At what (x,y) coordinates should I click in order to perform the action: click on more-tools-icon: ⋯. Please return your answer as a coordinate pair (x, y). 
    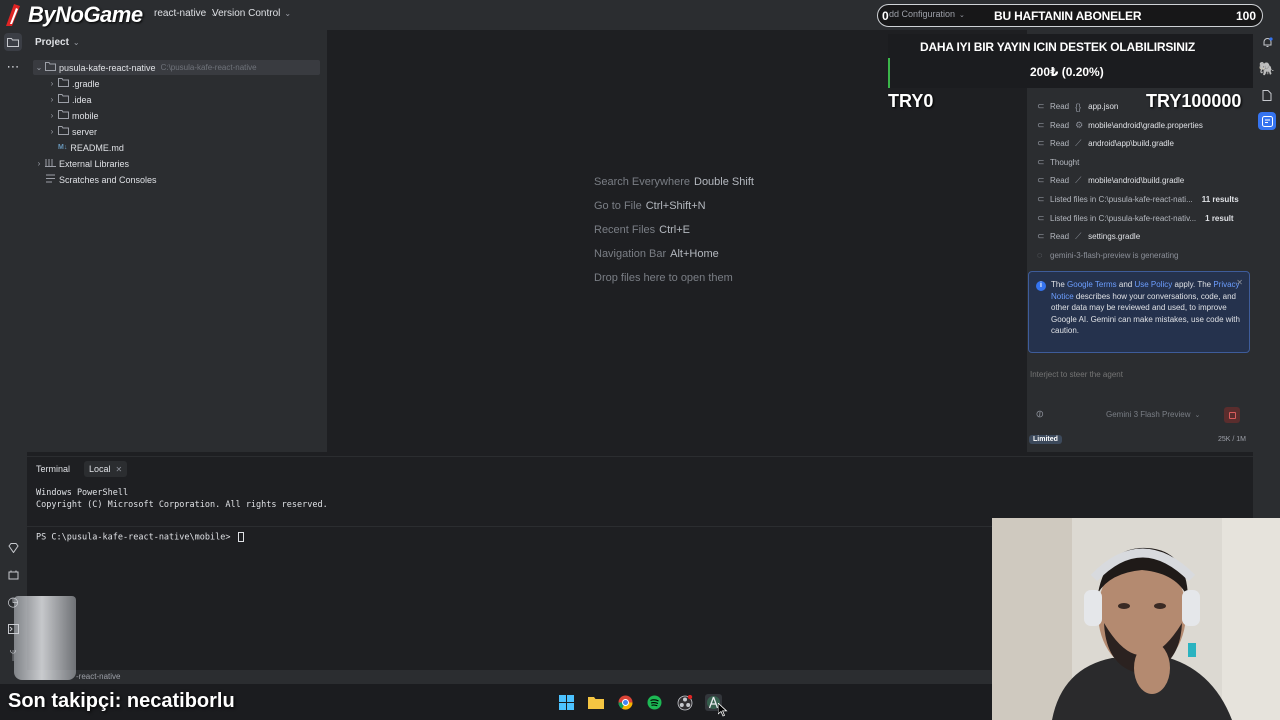
    Looking at the image, I should click on (13, 67).